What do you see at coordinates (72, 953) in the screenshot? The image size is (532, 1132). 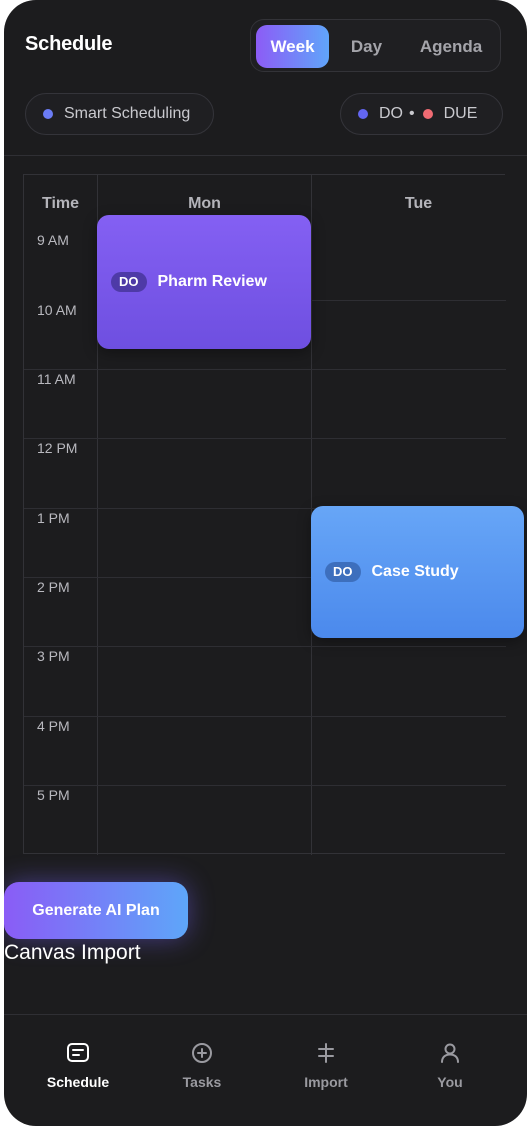 I see `canvas-import-link: Canvas Import` at bounding box center [72, 953].